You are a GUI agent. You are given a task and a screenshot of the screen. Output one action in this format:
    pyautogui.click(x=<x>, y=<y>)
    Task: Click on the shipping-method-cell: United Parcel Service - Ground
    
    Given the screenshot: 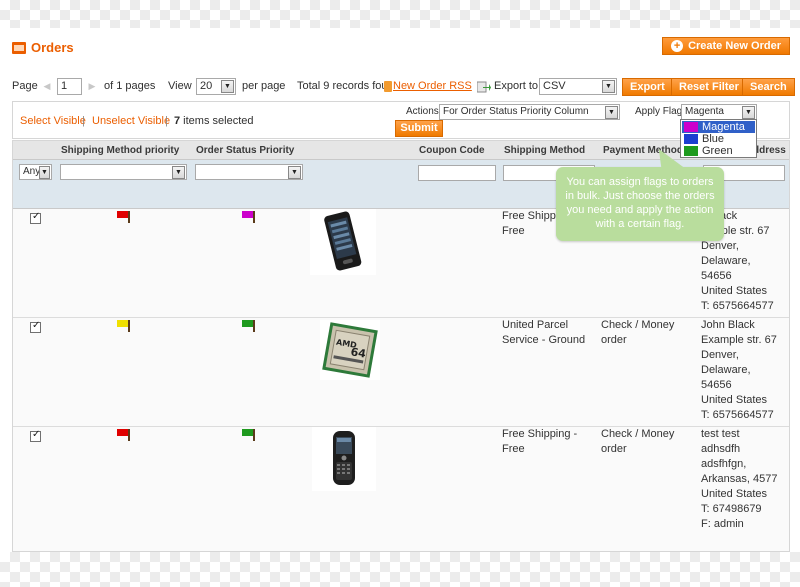 What is the action you would take?
    pyautogui.click(x=544, y=332)
    